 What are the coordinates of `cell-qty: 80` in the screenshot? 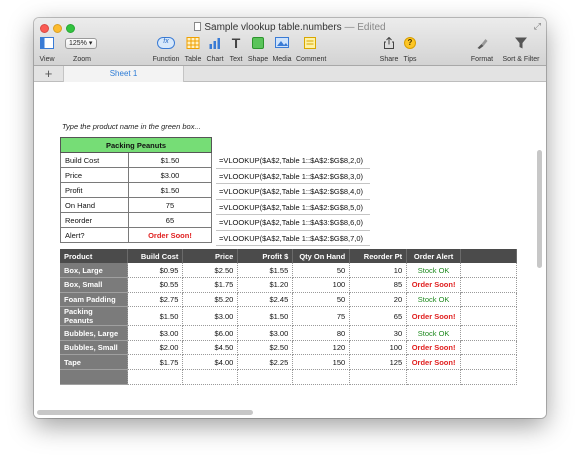 It's located at (321, 333).